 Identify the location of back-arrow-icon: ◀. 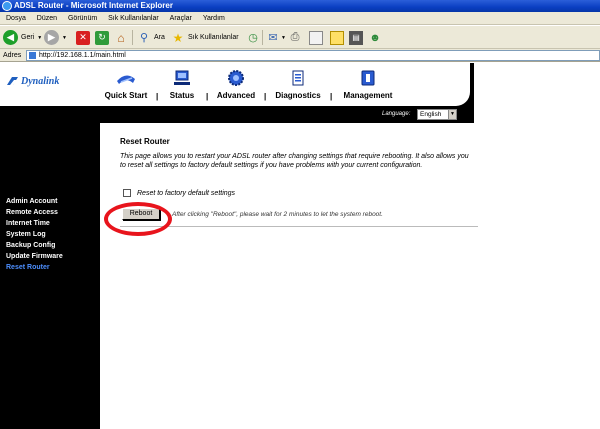
(10, 37).